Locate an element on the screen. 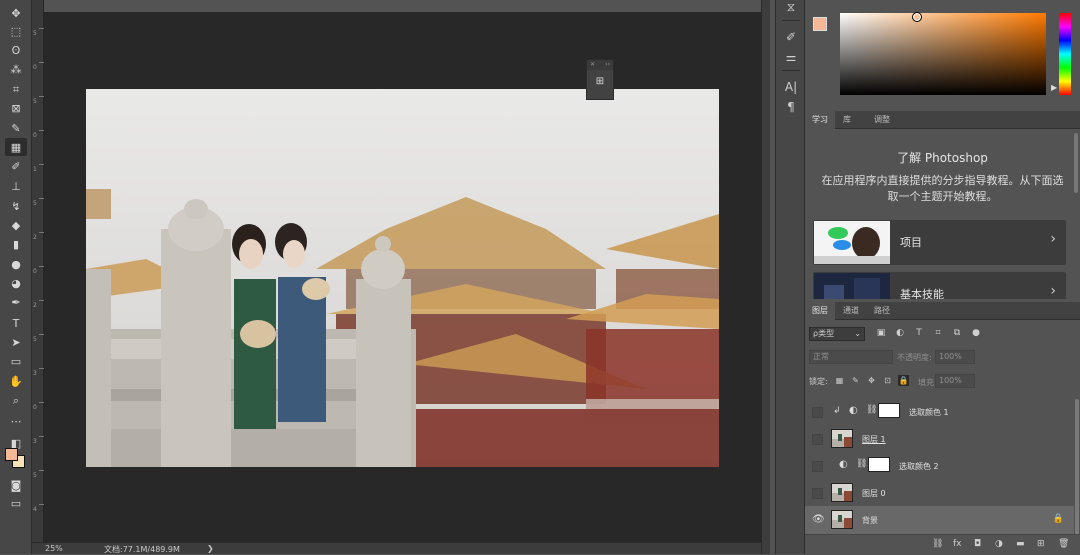 Image resolution: width=1080 pixels, height=555 pixels. type-tool-icon: T is located at coordinates (16, 323).